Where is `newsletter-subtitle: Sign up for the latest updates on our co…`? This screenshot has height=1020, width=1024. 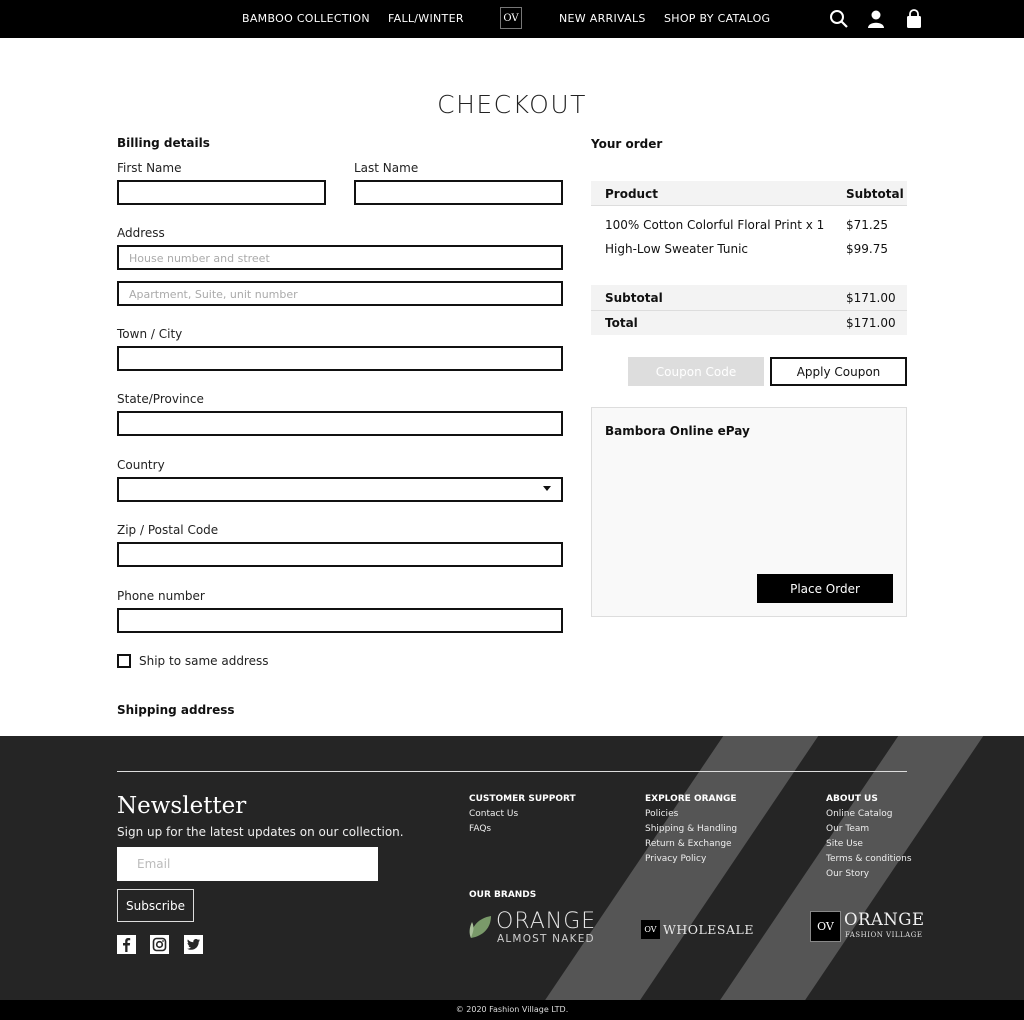 newsletter-subtitle: Sign up for the latest updates on our co… is located at coordinates (260, 832).